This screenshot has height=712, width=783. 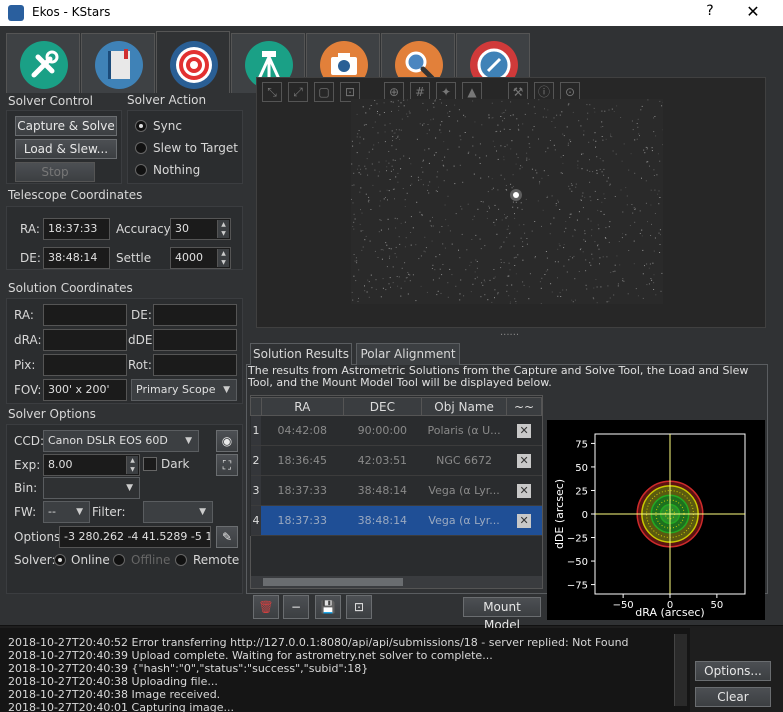 I want to click on sync-radio, so click(x=141, y=126).